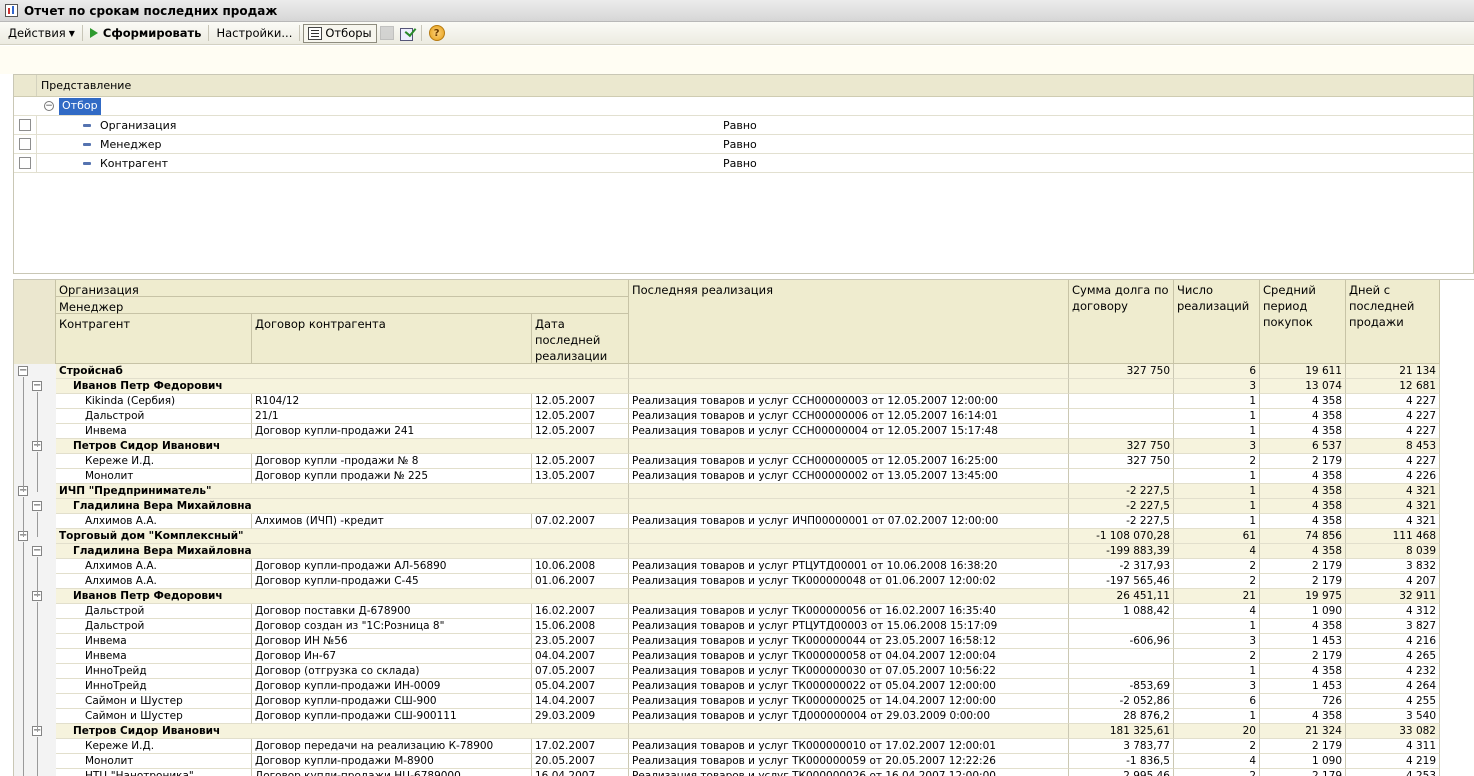 The height and width of the screenshot is (776, 1474). What do you see at coordinates (315, 33) in the screenshot?
I see `filter-list-icon` at bounding box center [315, 33].